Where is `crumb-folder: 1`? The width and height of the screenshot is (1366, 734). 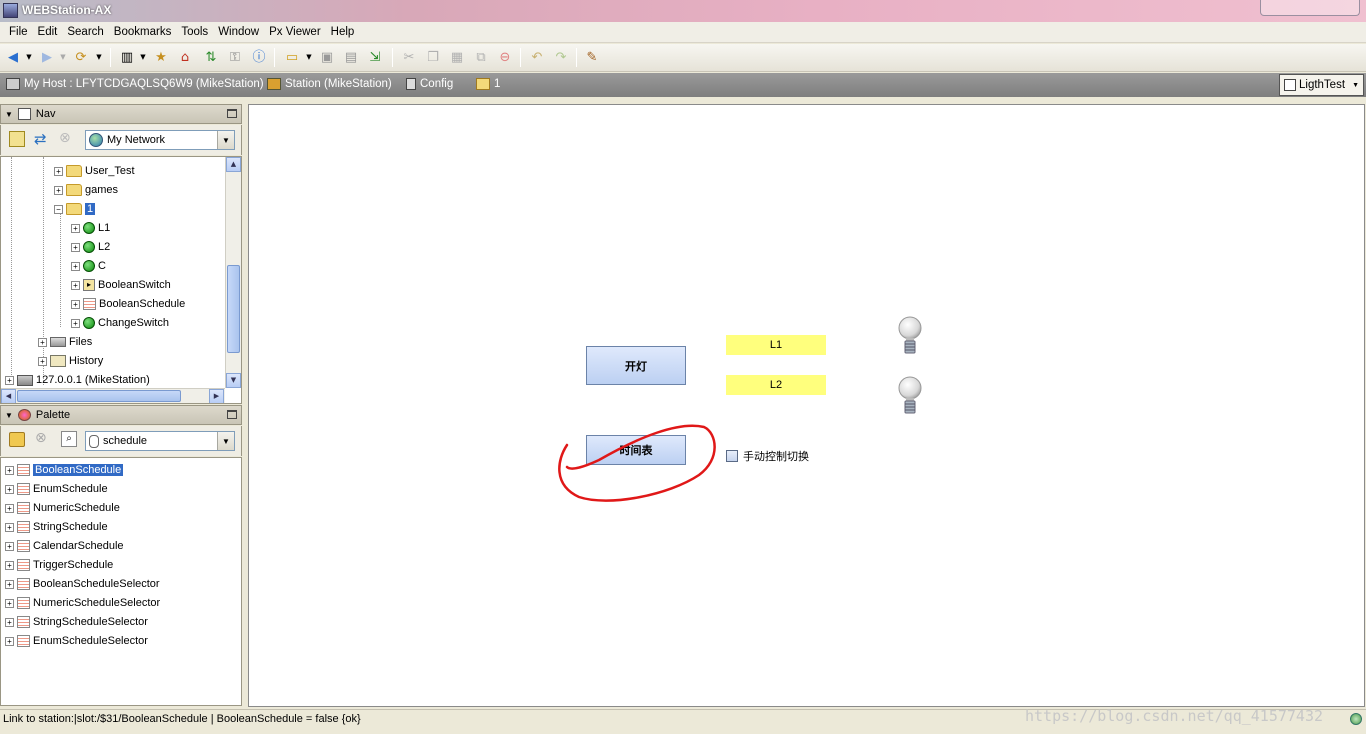
crumb-folder: 1 is located at coordinates (488, 84).